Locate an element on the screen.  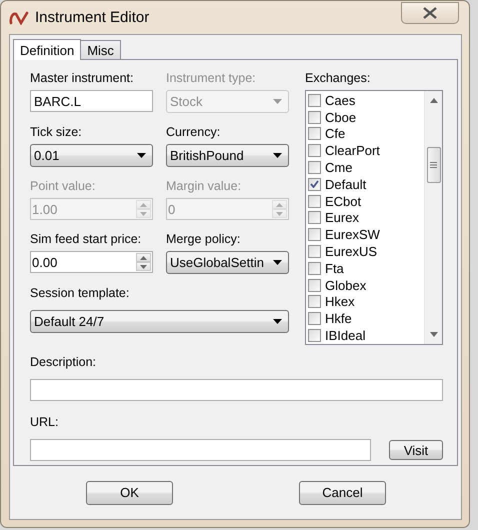
dialog-button: OK is located at coordinates (129, 492).